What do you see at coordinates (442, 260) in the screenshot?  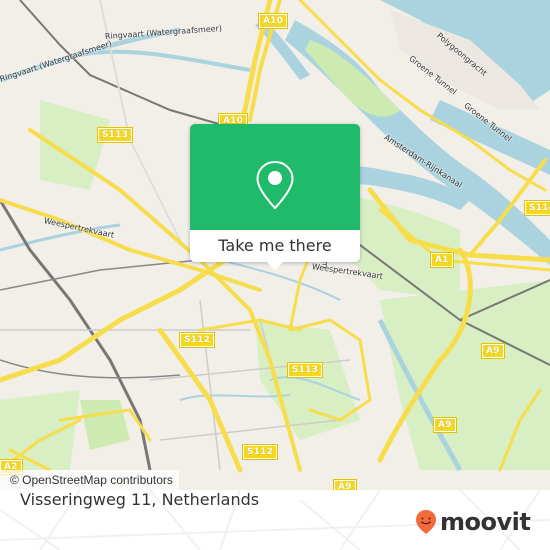 I see `road-shield-a1: A1` at bounding box center [442, 260].